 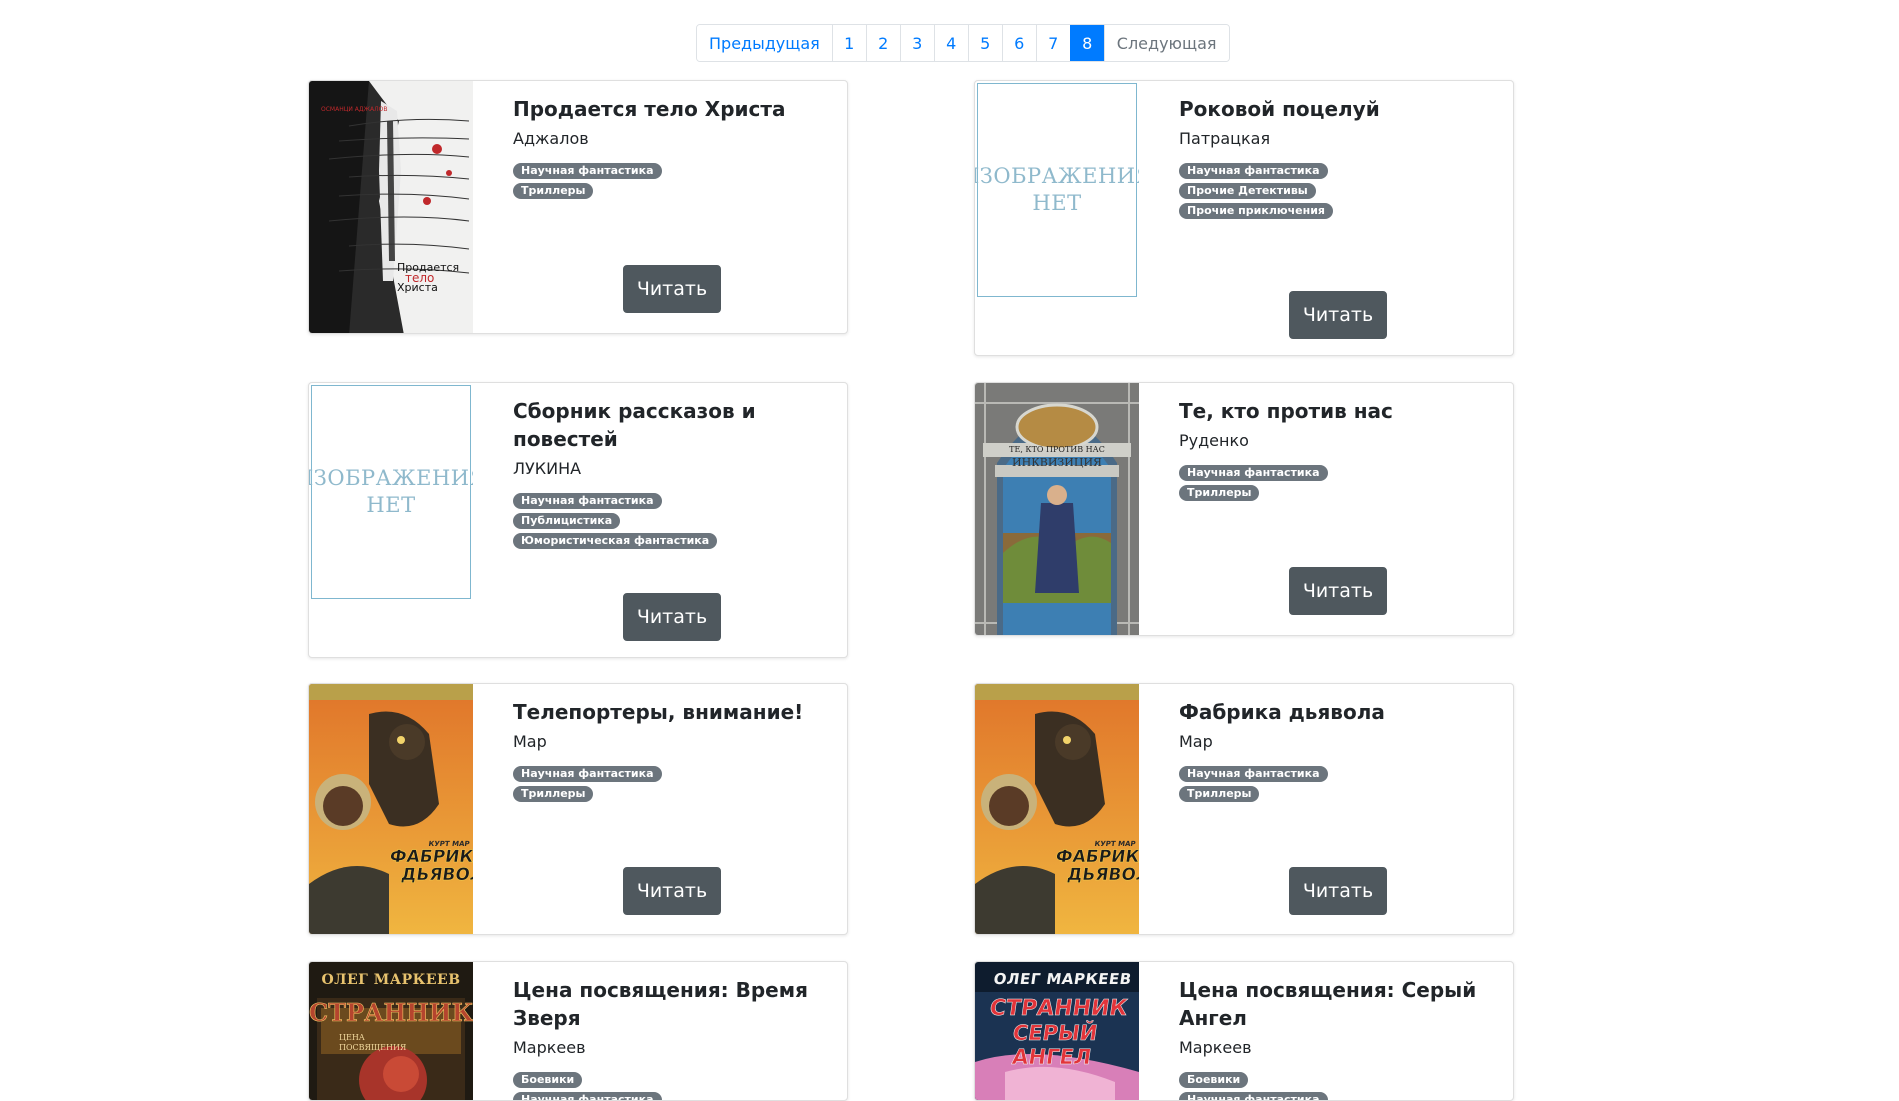 What do you see at coordinates (950, 43) in the screenshot?
I see `pagination-page-4: 4` at bounding box center [950, 43].